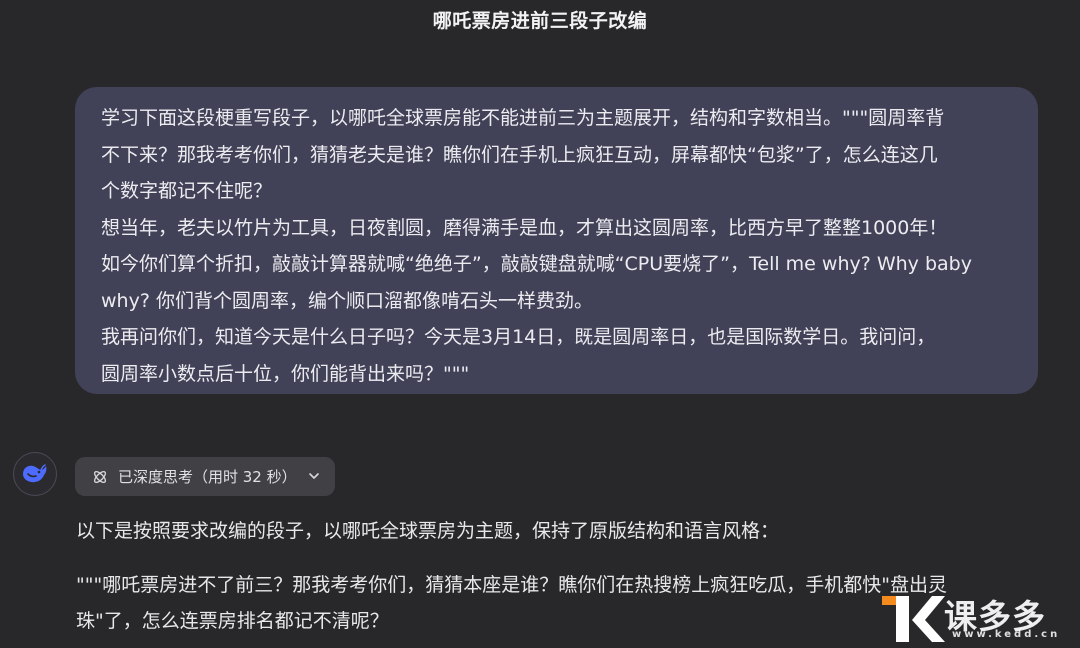 Image resolution: width=1080 pixels, height=648 pixels. What do you see at coordinates (978, 617) in the screenshot?
I see `watermark: 课多多 www.kedd.cn` at bounding box center [978, 617].